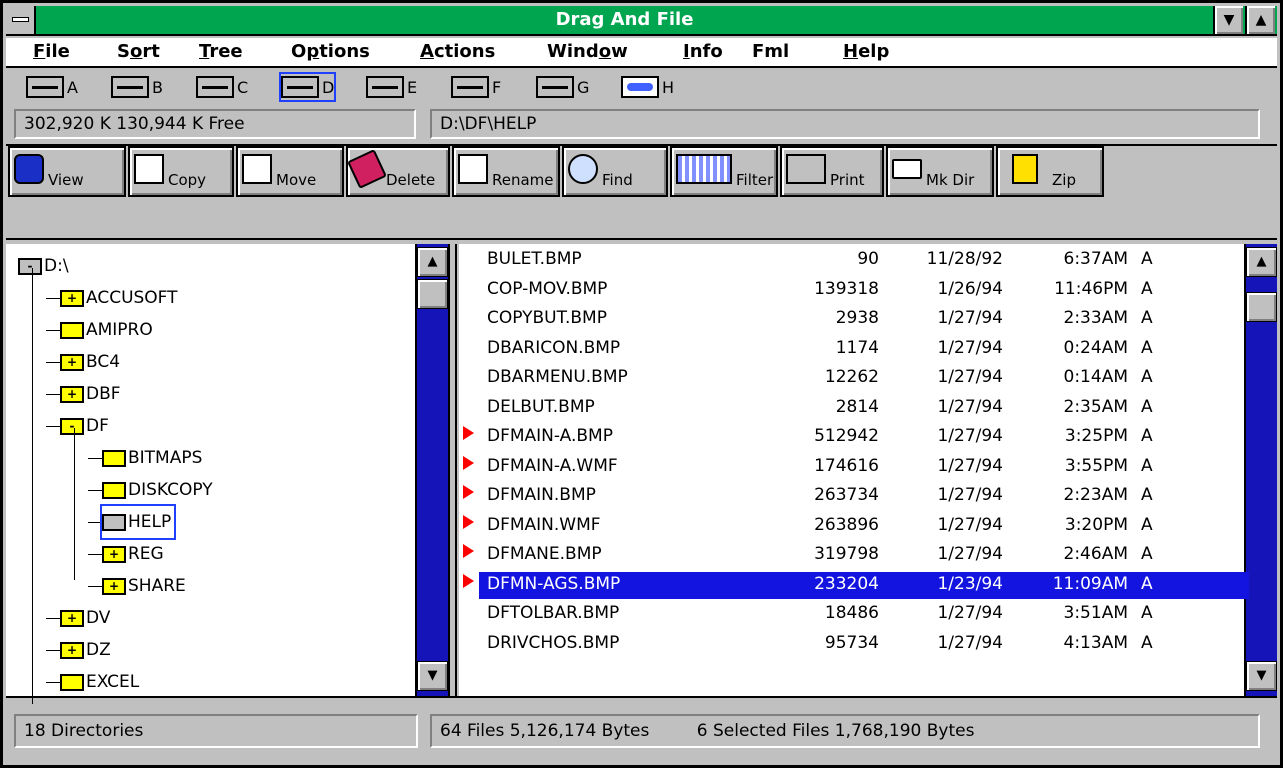 This screenshot has width=1283, height=768. What do you see at coordinates (290, 171) in the screenshot?
I see `move-button: Move` at bounding box center [290, 171].